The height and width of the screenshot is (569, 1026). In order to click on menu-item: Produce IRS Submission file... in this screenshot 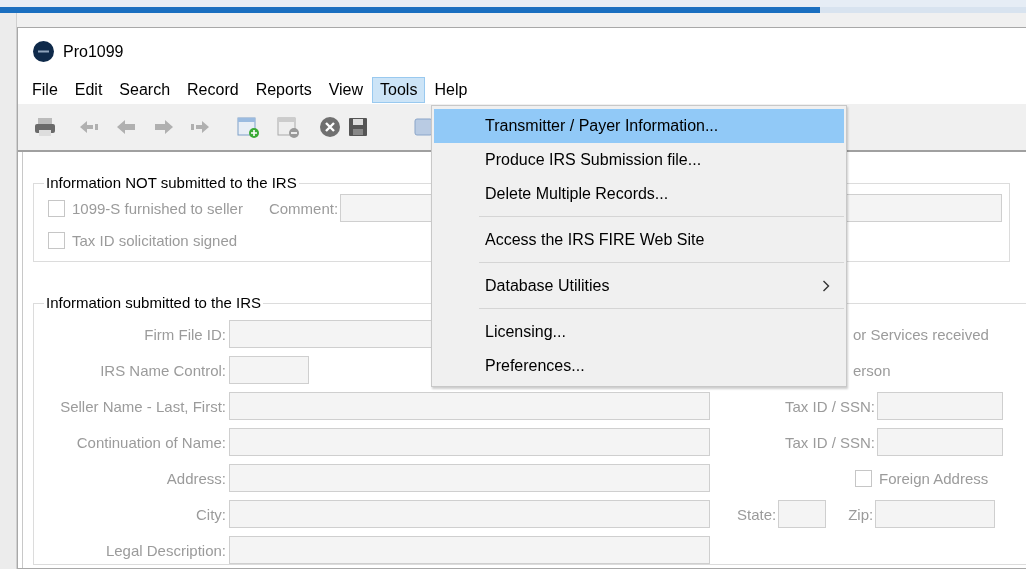, I will do `click(639, 160)`.